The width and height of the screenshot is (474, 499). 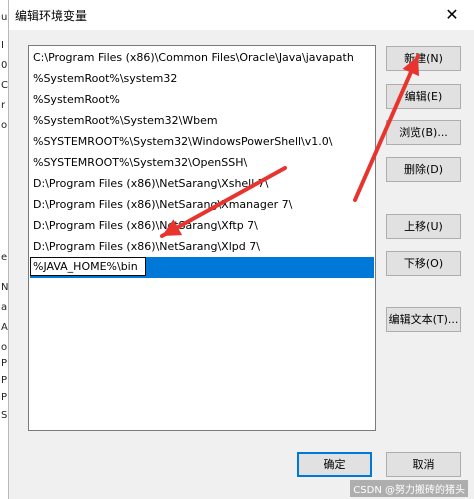 I want to click on cancel-button: 取消, so click(x=423, y=464).